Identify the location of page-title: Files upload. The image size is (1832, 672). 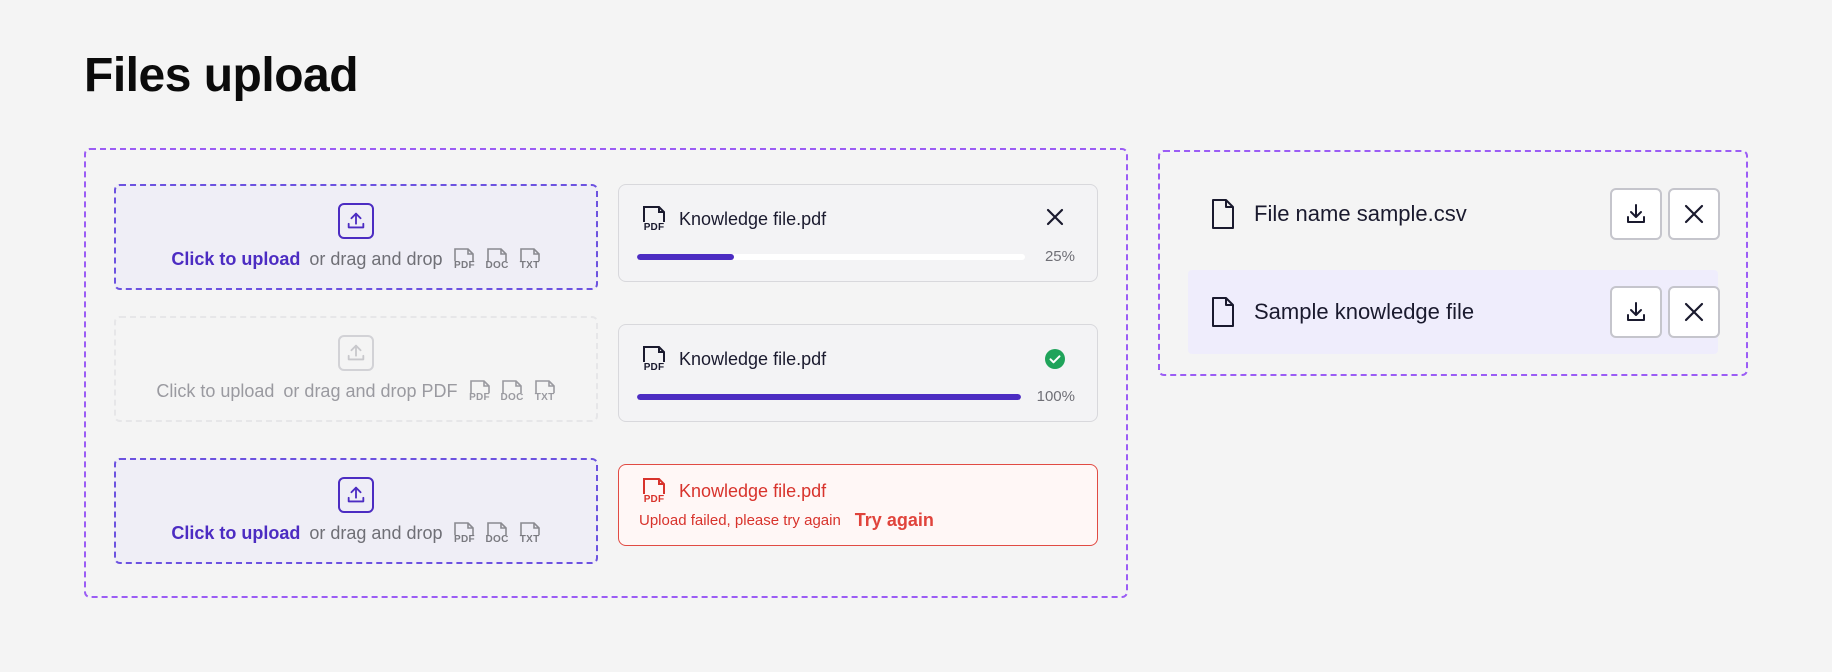
(221, 75).